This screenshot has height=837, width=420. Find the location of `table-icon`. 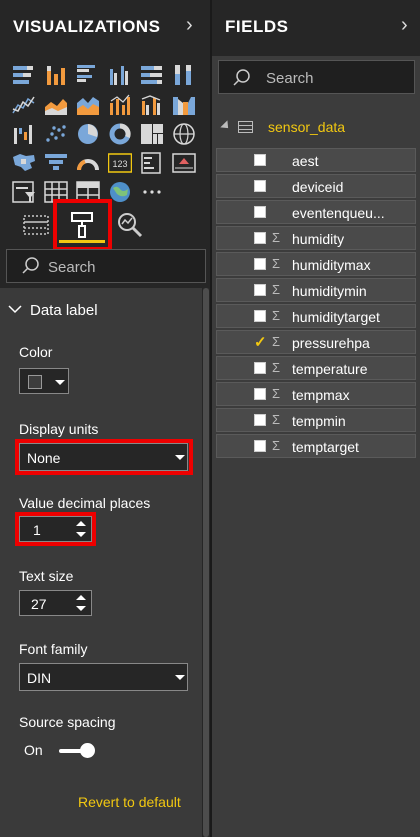

table-icon is located at coordinates (245, 127).